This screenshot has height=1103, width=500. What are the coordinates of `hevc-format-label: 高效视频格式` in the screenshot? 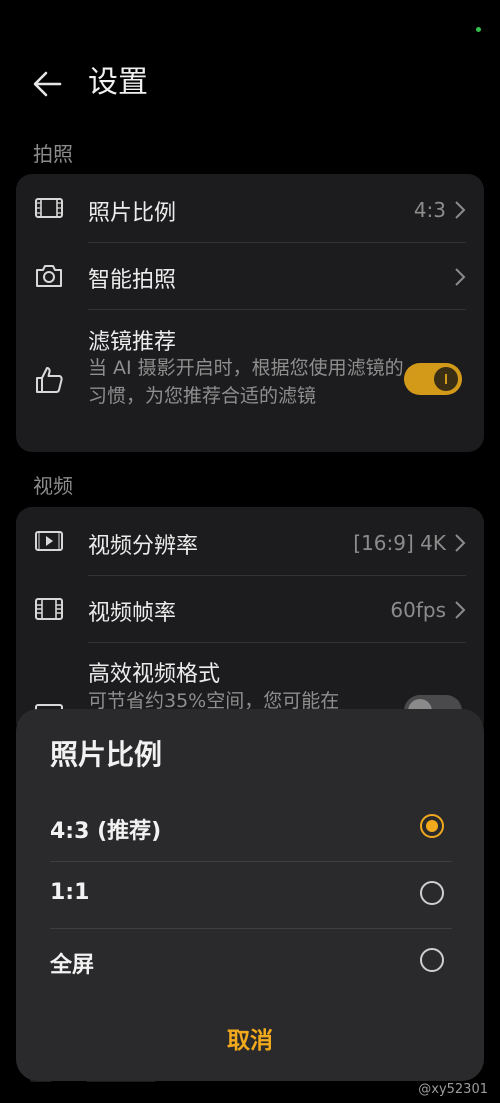 It's located at (154, 674).